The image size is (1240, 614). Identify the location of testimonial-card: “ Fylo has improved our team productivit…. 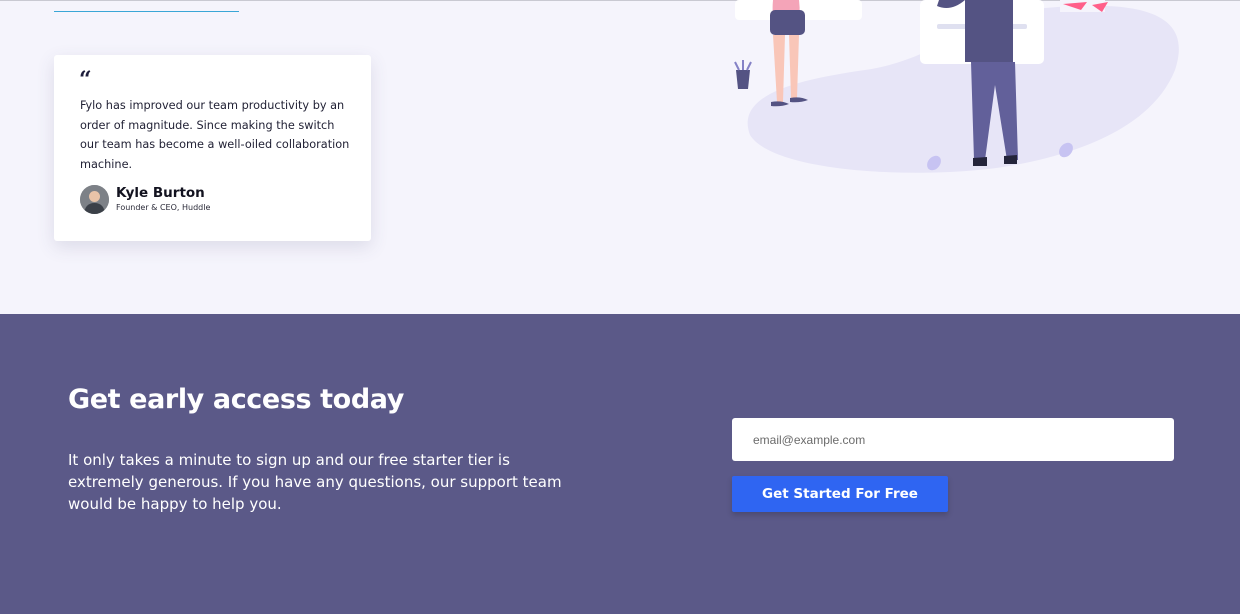
(212, 148).